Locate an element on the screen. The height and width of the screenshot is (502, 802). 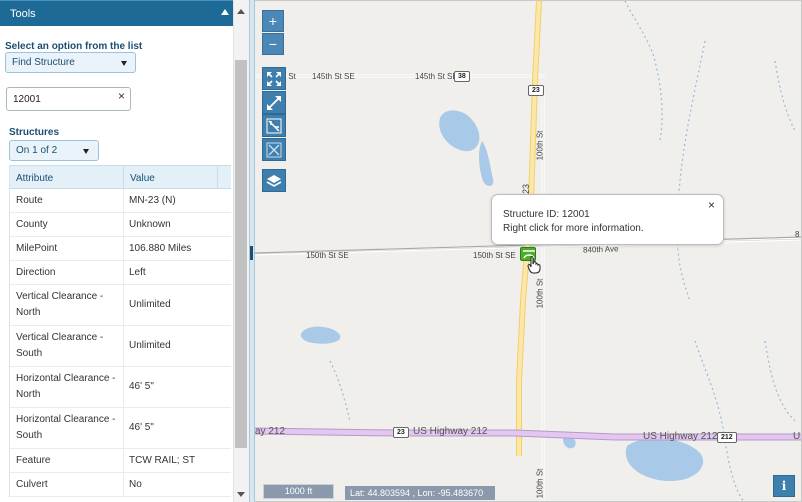
attribute-cell: Route is located at coordinates (29, 200).